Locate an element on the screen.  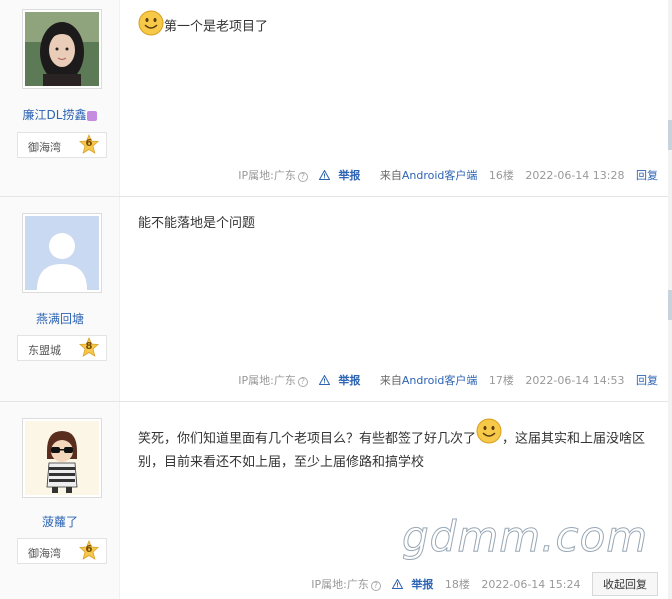
user-sidebar: 廉江DL捞鑫 御海湾 6 is located at coordinates (60, 98).